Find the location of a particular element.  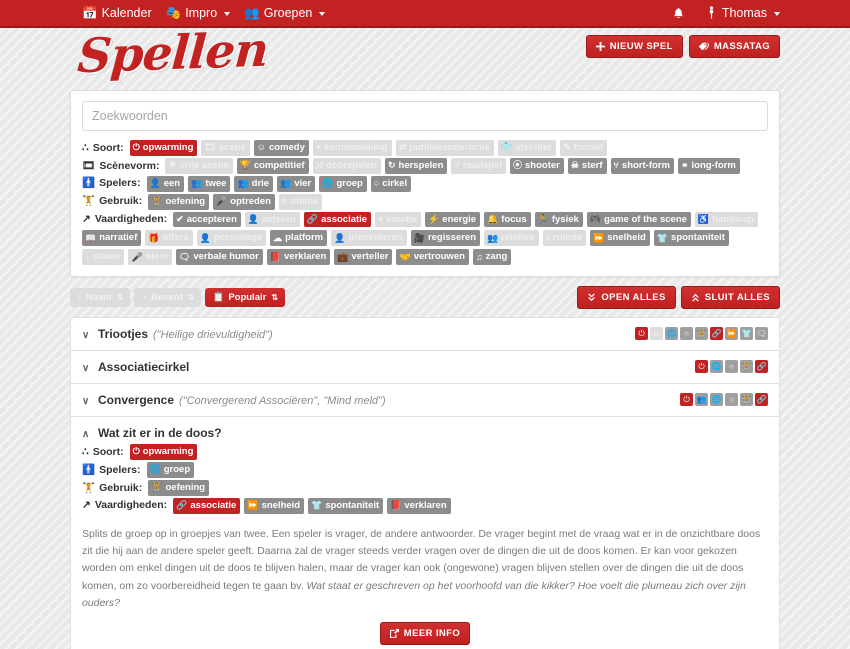

filter-tag-zang: ♫ zang is located at coordinates (492, 257).